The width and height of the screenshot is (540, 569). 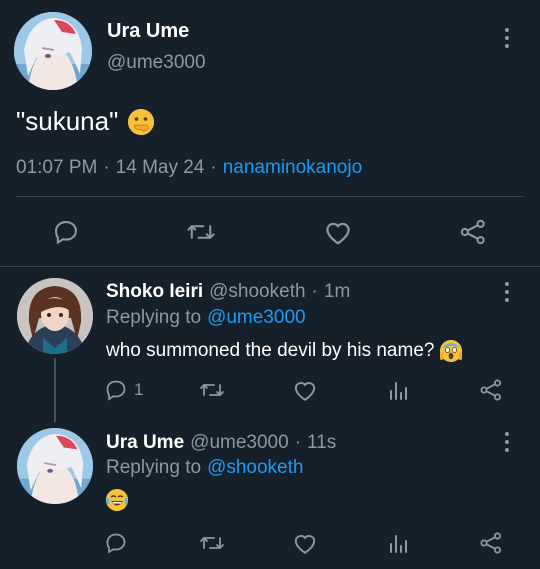 What do you see at coordinates (206, 318) in the screenshot?
I see `reply1-replying-to: Replying to @ume3000` at bounding box center [206, 318].